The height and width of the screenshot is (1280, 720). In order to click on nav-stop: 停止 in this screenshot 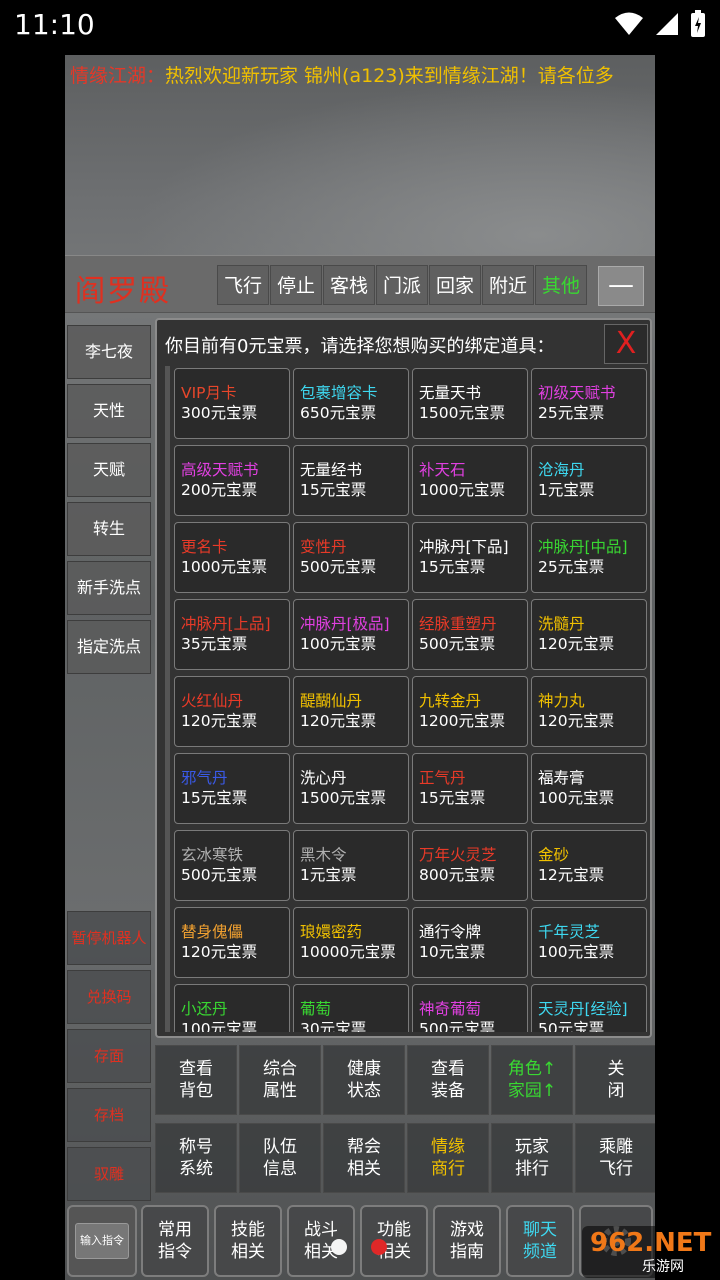, I will do `click(296, 285)`.